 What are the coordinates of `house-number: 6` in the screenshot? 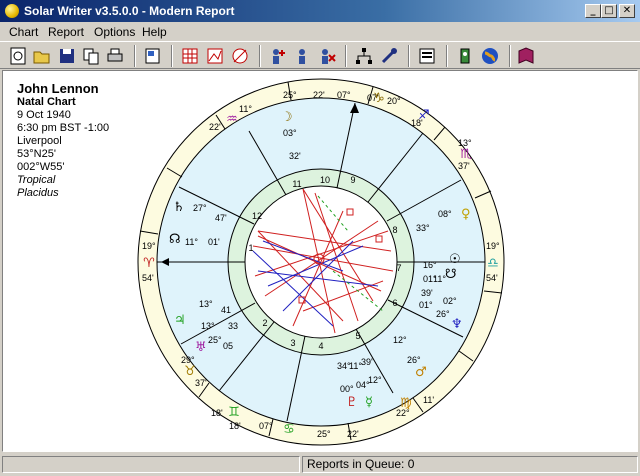 It's located at (394, 303).